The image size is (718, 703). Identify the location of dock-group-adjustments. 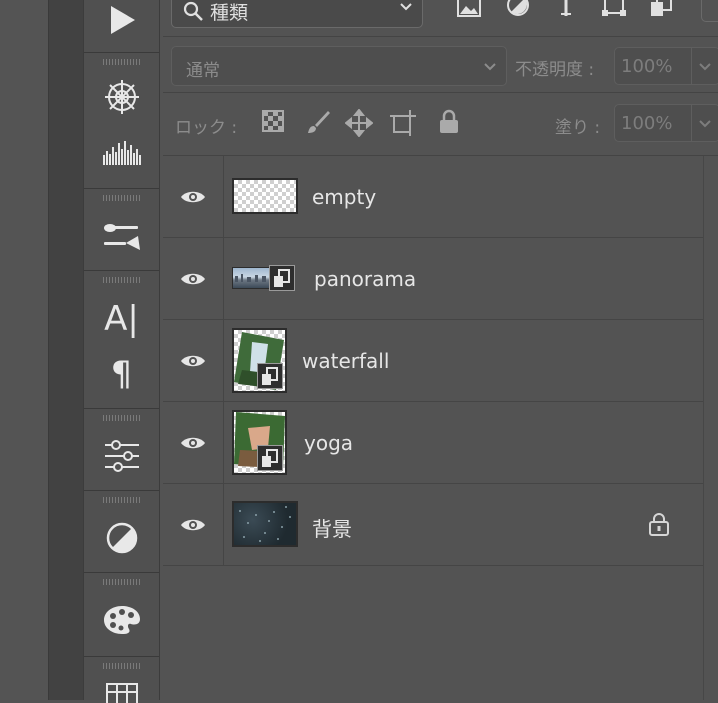
(121, 450).